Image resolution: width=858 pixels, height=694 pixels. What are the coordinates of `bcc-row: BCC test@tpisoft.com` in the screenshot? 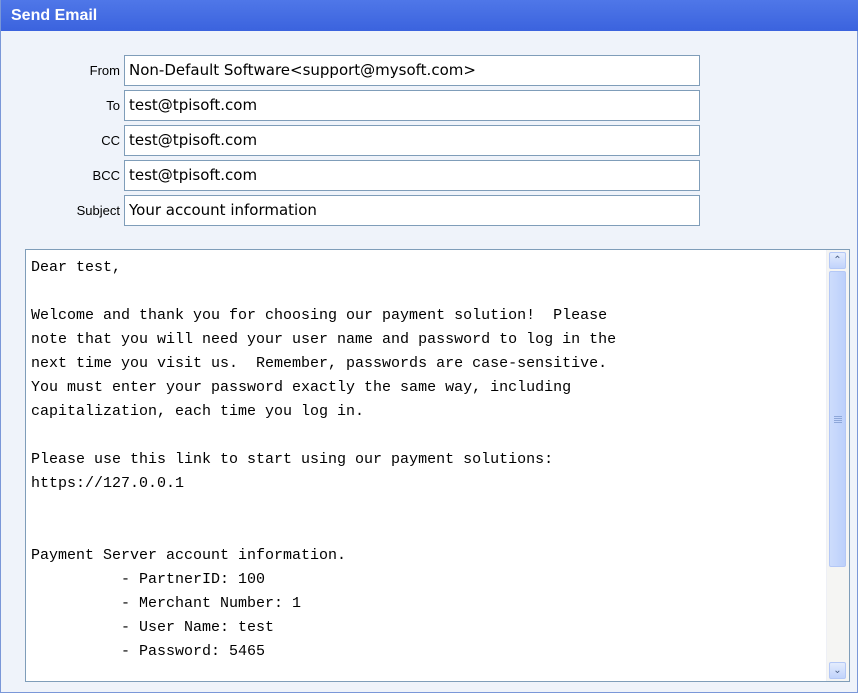 It's located at (429, 175).